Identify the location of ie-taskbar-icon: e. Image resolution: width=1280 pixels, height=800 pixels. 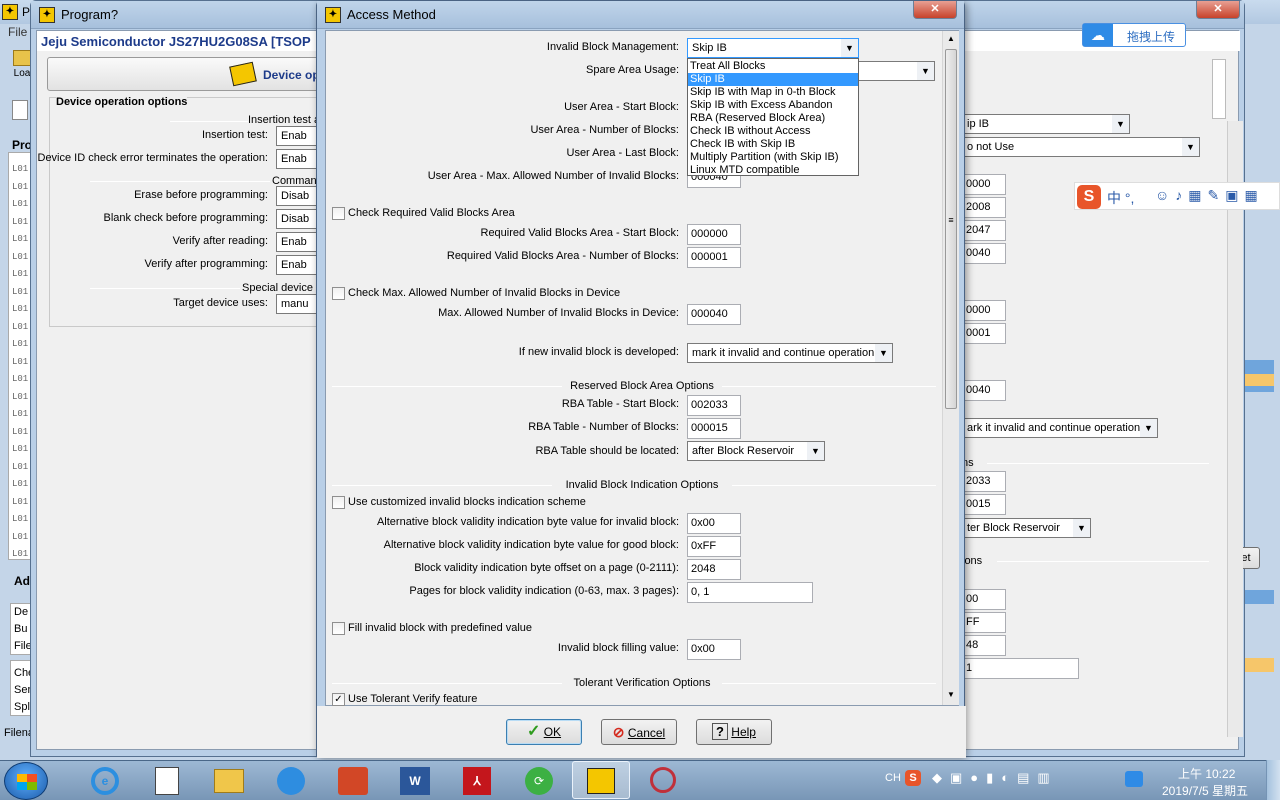
(105, 780).